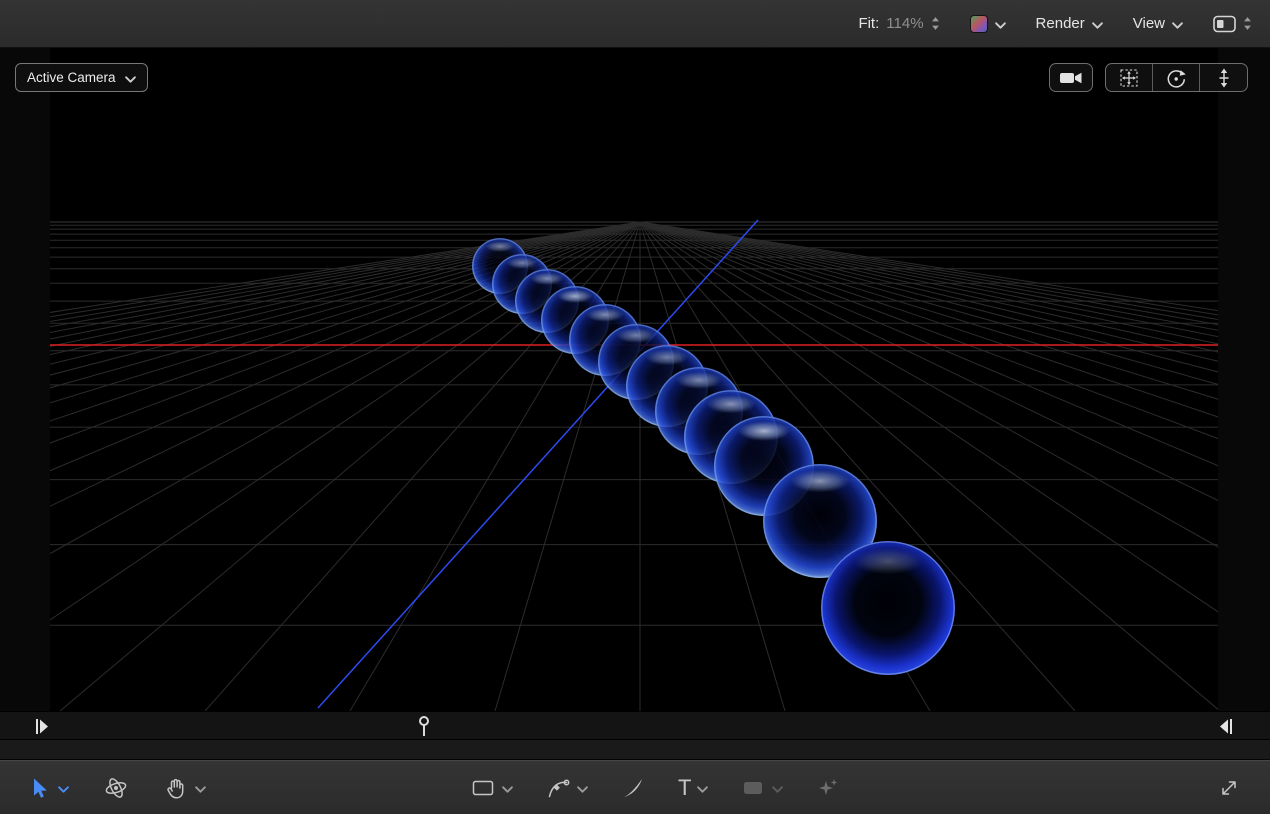 This screenshot has width=1270, height=814. I want to click on render-menu: Render, so click(1069, 23).